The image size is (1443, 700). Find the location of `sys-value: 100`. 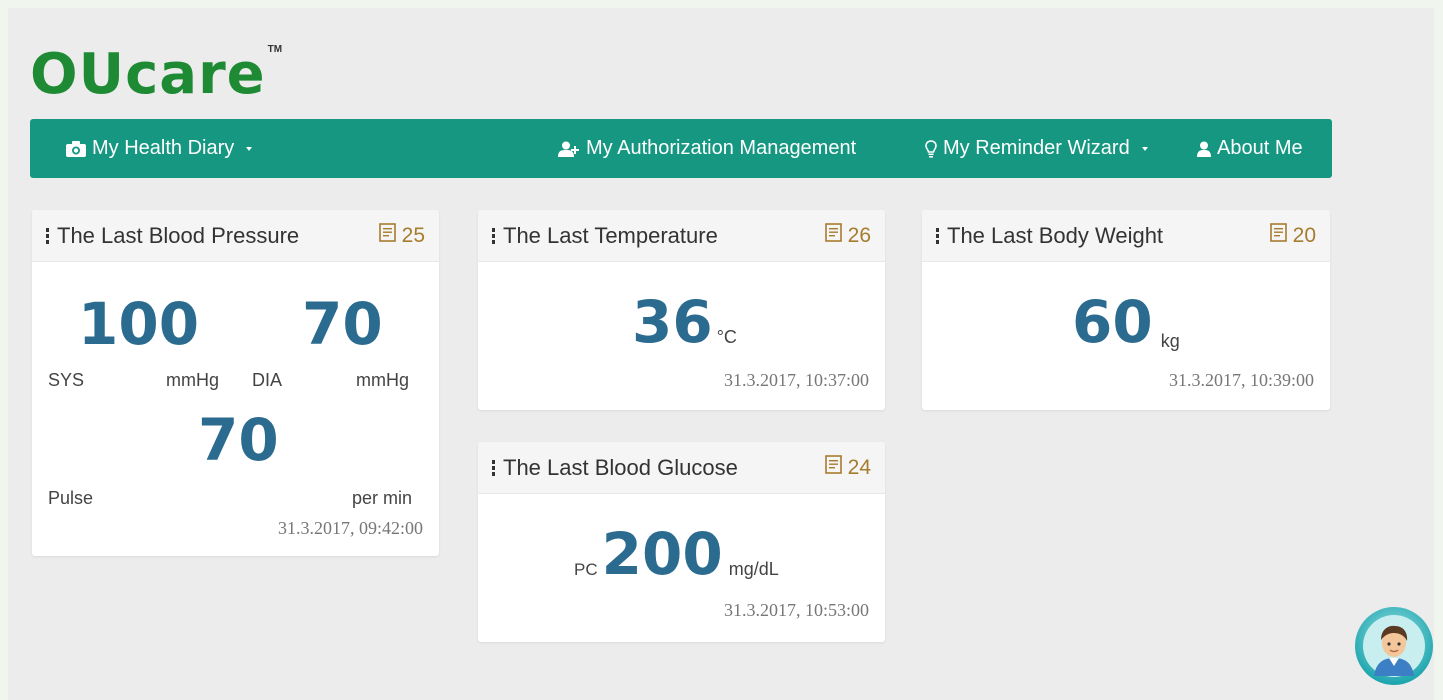

sys-value: 100 is located at coordinates (139, 324).